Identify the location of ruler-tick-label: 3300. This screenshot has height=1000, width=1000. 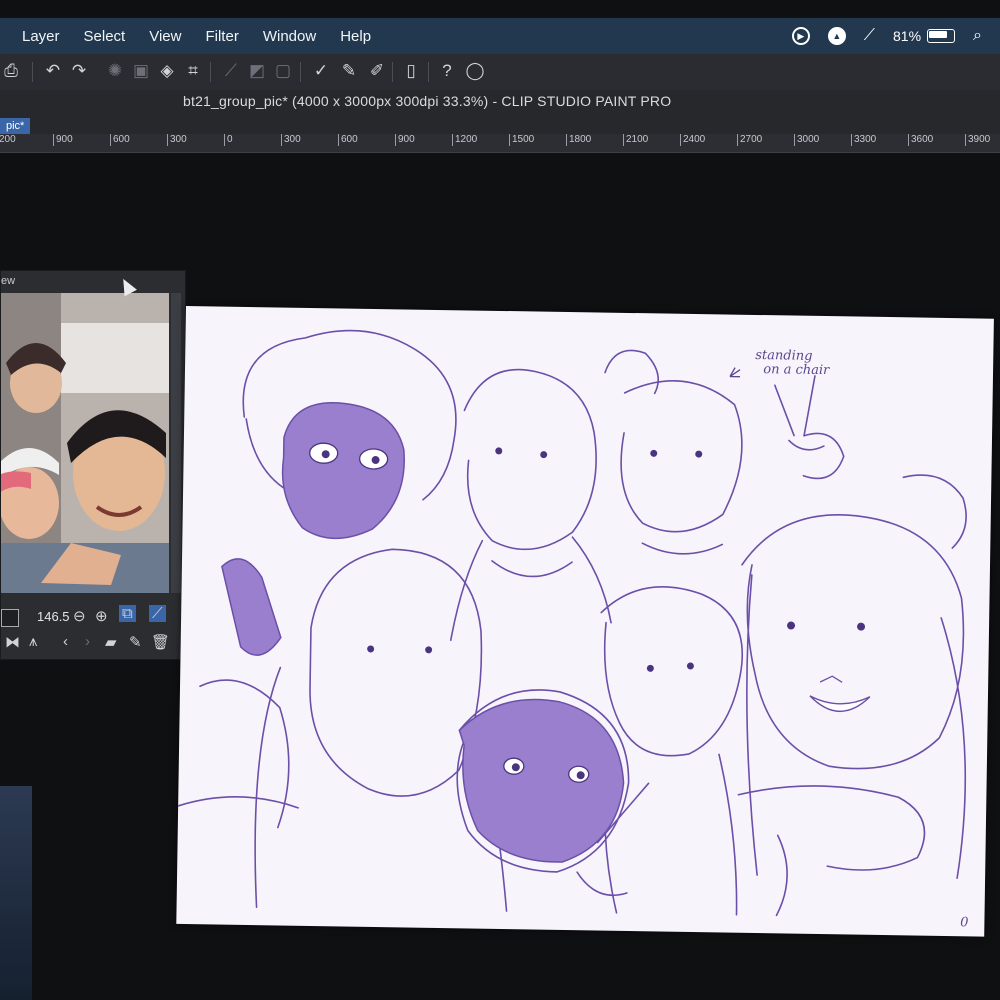
(863, 140).